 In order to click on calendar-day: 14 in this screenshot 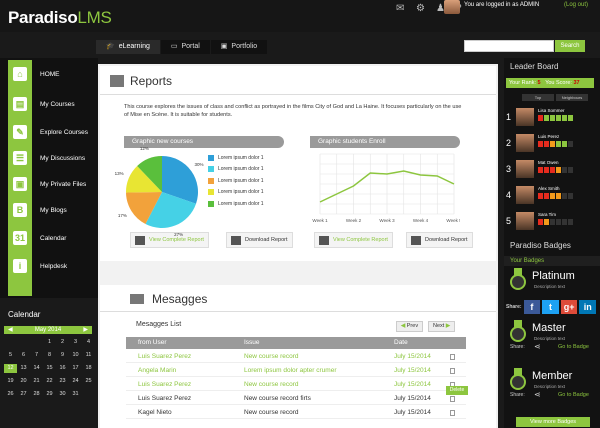, I will do `click(36, 368)`.